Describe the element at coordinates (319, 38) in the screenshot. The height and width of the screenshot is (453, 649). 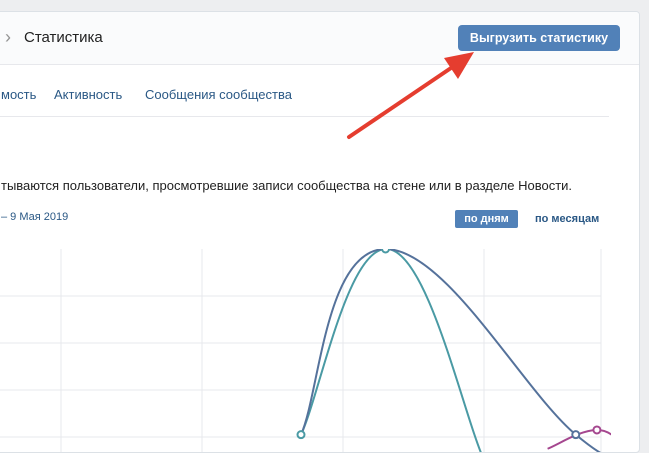
I see `page-header: › Статистика Выгрузить статистику` at that location.